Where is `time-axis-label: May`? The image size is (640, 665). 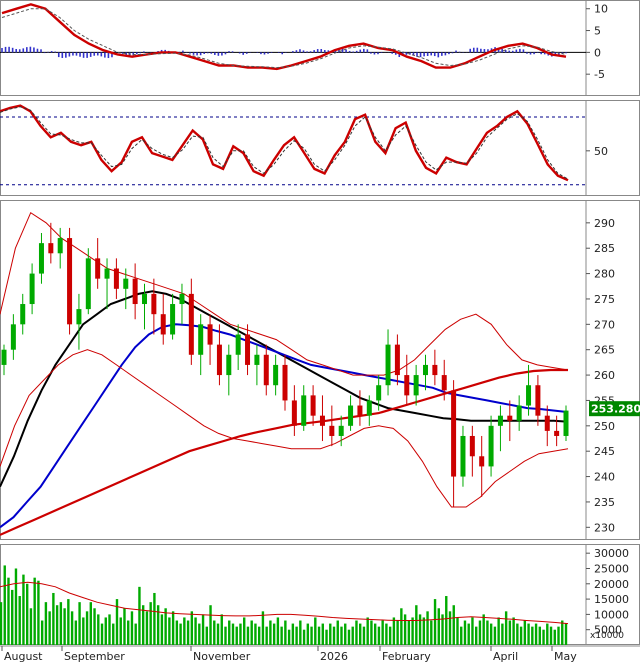
time-axis-label: May is located at coordinates (565, 656).